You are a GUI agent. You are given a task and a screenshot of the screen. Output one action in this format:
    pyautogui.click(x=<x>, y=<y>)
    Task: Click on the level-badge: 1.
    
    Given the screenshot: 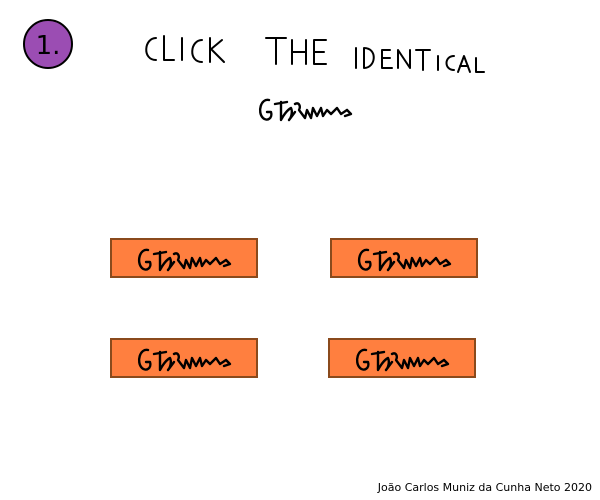 What is the action you would take?
    pyautogui.click(x=48, y=44)
    